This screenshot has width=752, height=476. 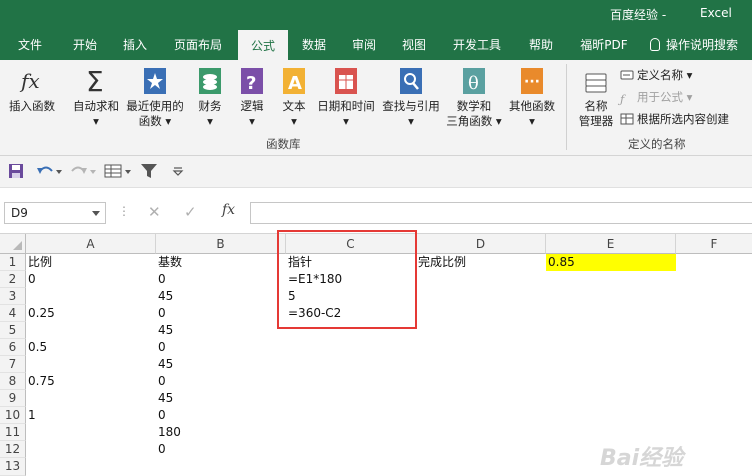 What do you see at coordinates (13, 449) in the screenshot?
I see `row-header-12: 12` at bounding box center [13, 449].